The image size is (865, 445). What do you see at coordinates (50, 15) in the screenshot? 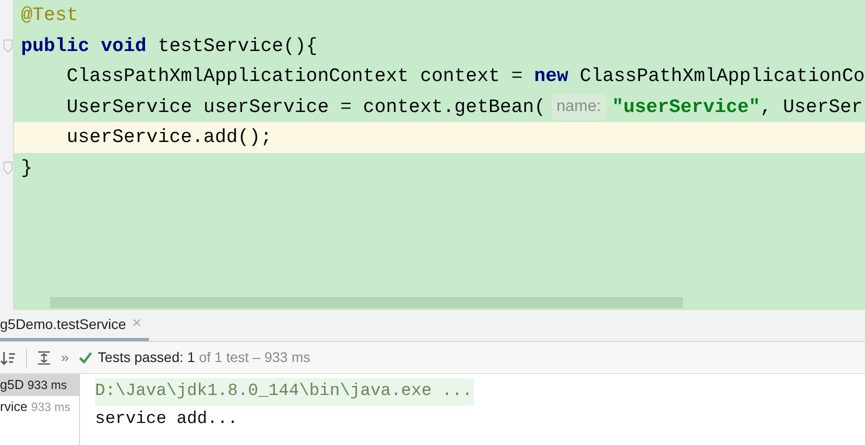
I see `code-line: @Test` at bounding box center [50, 15].